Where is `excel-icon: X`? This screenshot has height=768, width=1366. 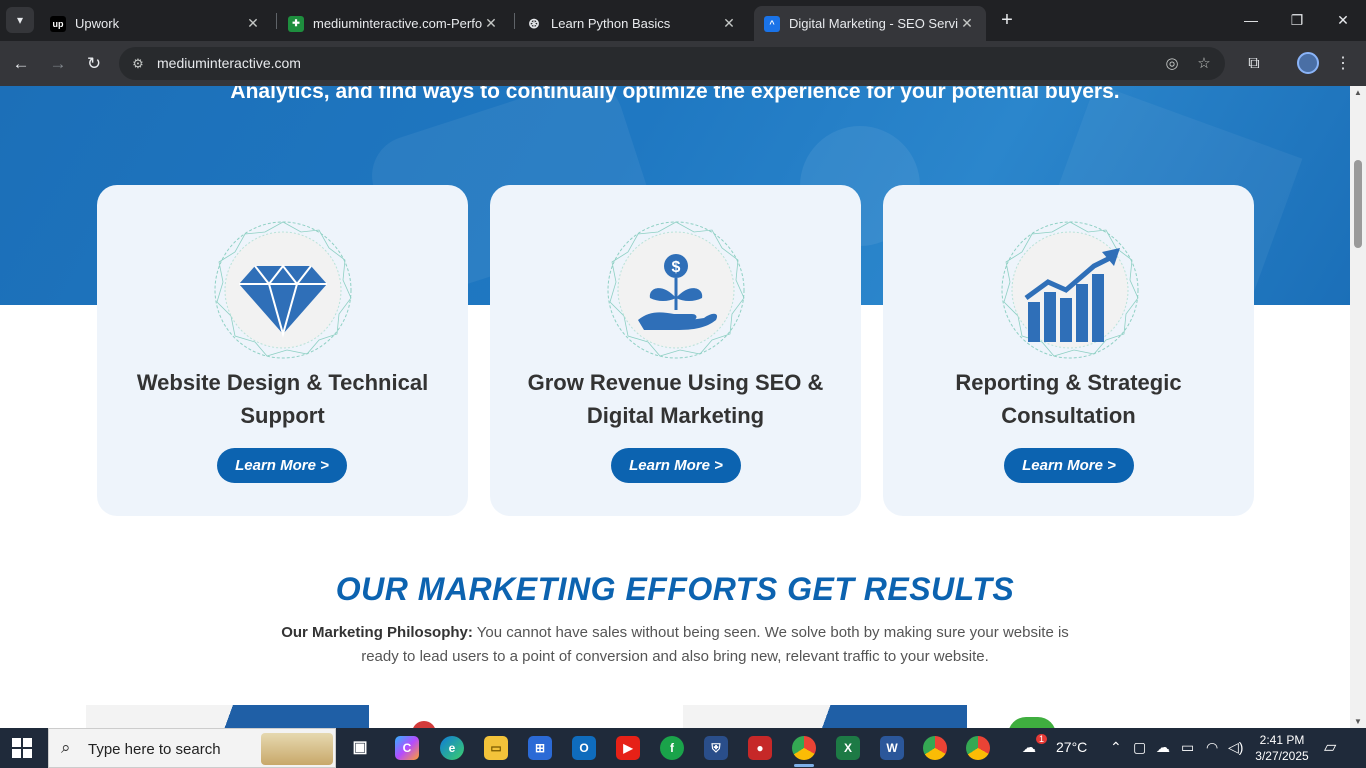
excel-icon: X is located at coordinates (848, 748).